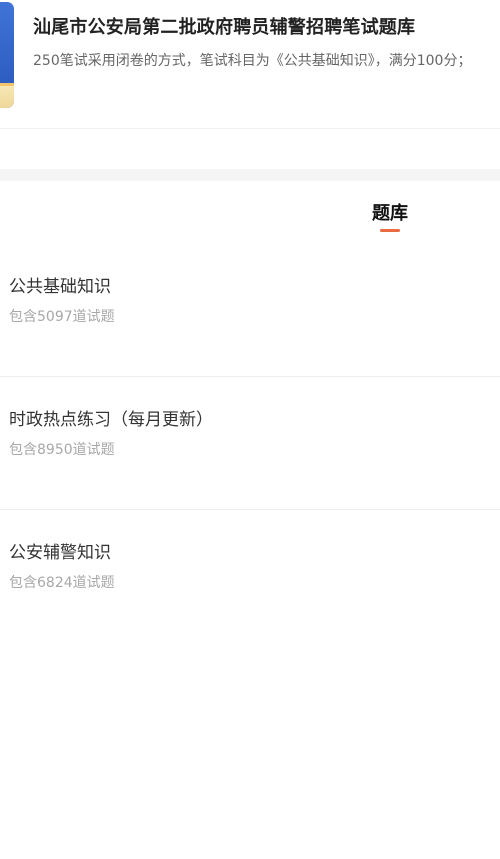  I want to click on tab-label: 题库, so click(390, 213).